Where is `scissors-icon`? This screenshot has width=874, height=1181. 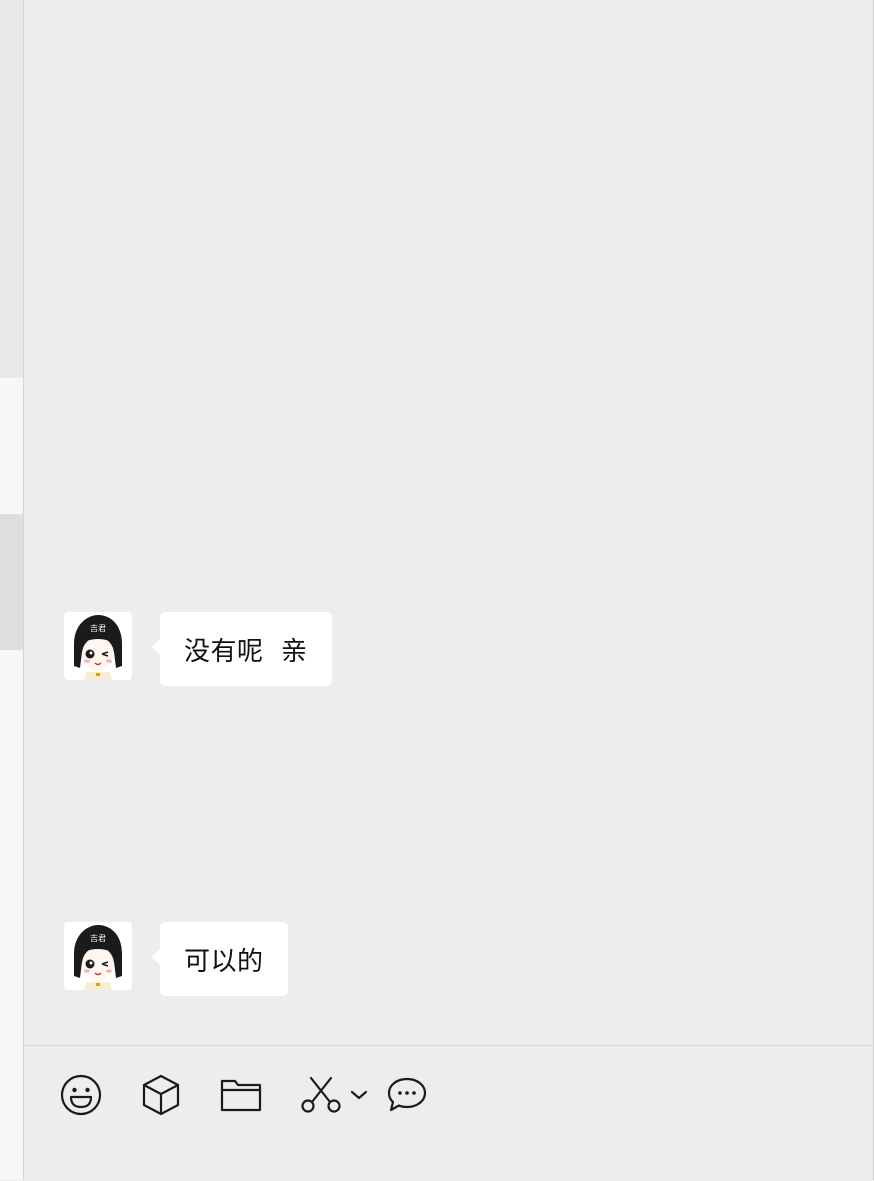 scissors-icon is located at coordinates (321, 1094).